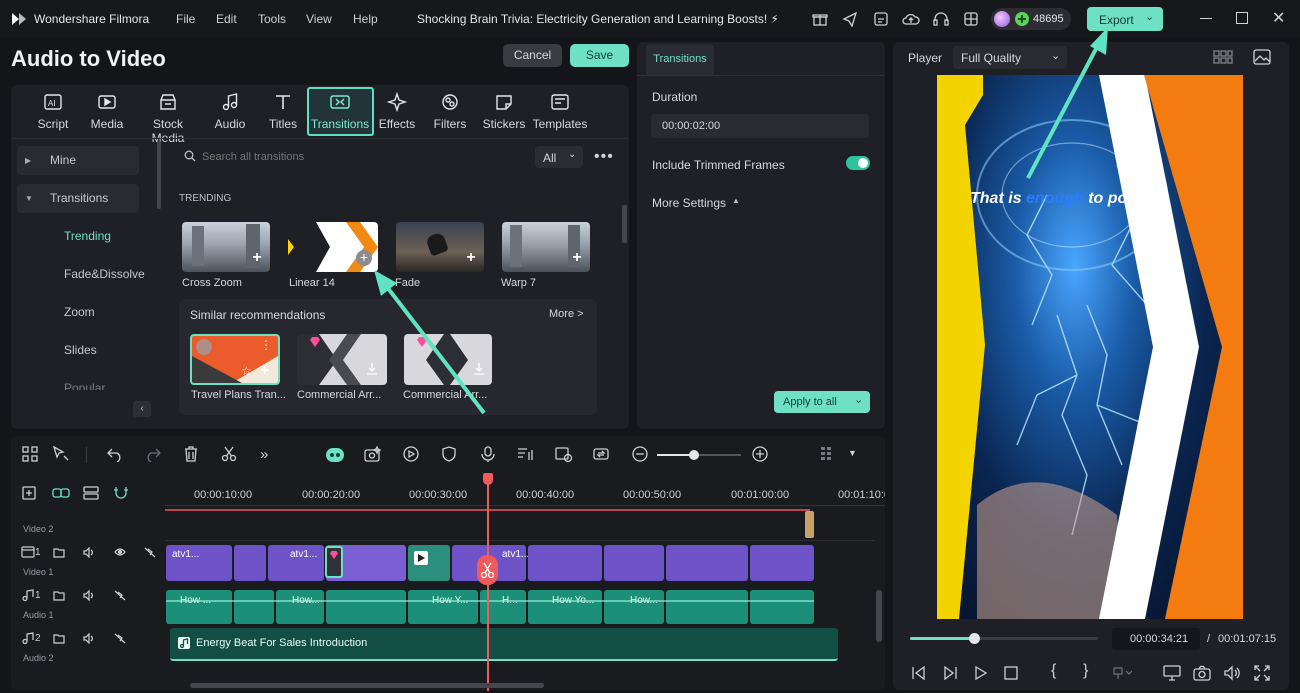 The height and width of the screenshot is (693, 1300). I want to click on zoom-out-icon, so click(640, 454).